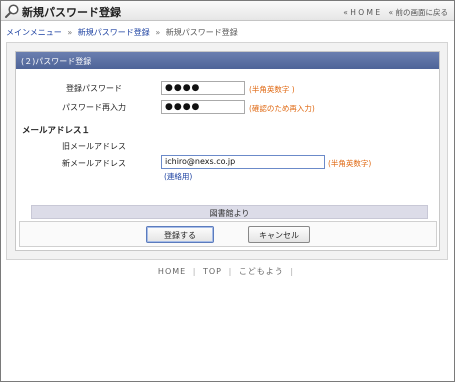 Image resolution: width=455 pixels, height=382 pixels. Describe the element at coordinates (212, 271) in the screenshot. I see `footer-top-link: TOP` at that location.